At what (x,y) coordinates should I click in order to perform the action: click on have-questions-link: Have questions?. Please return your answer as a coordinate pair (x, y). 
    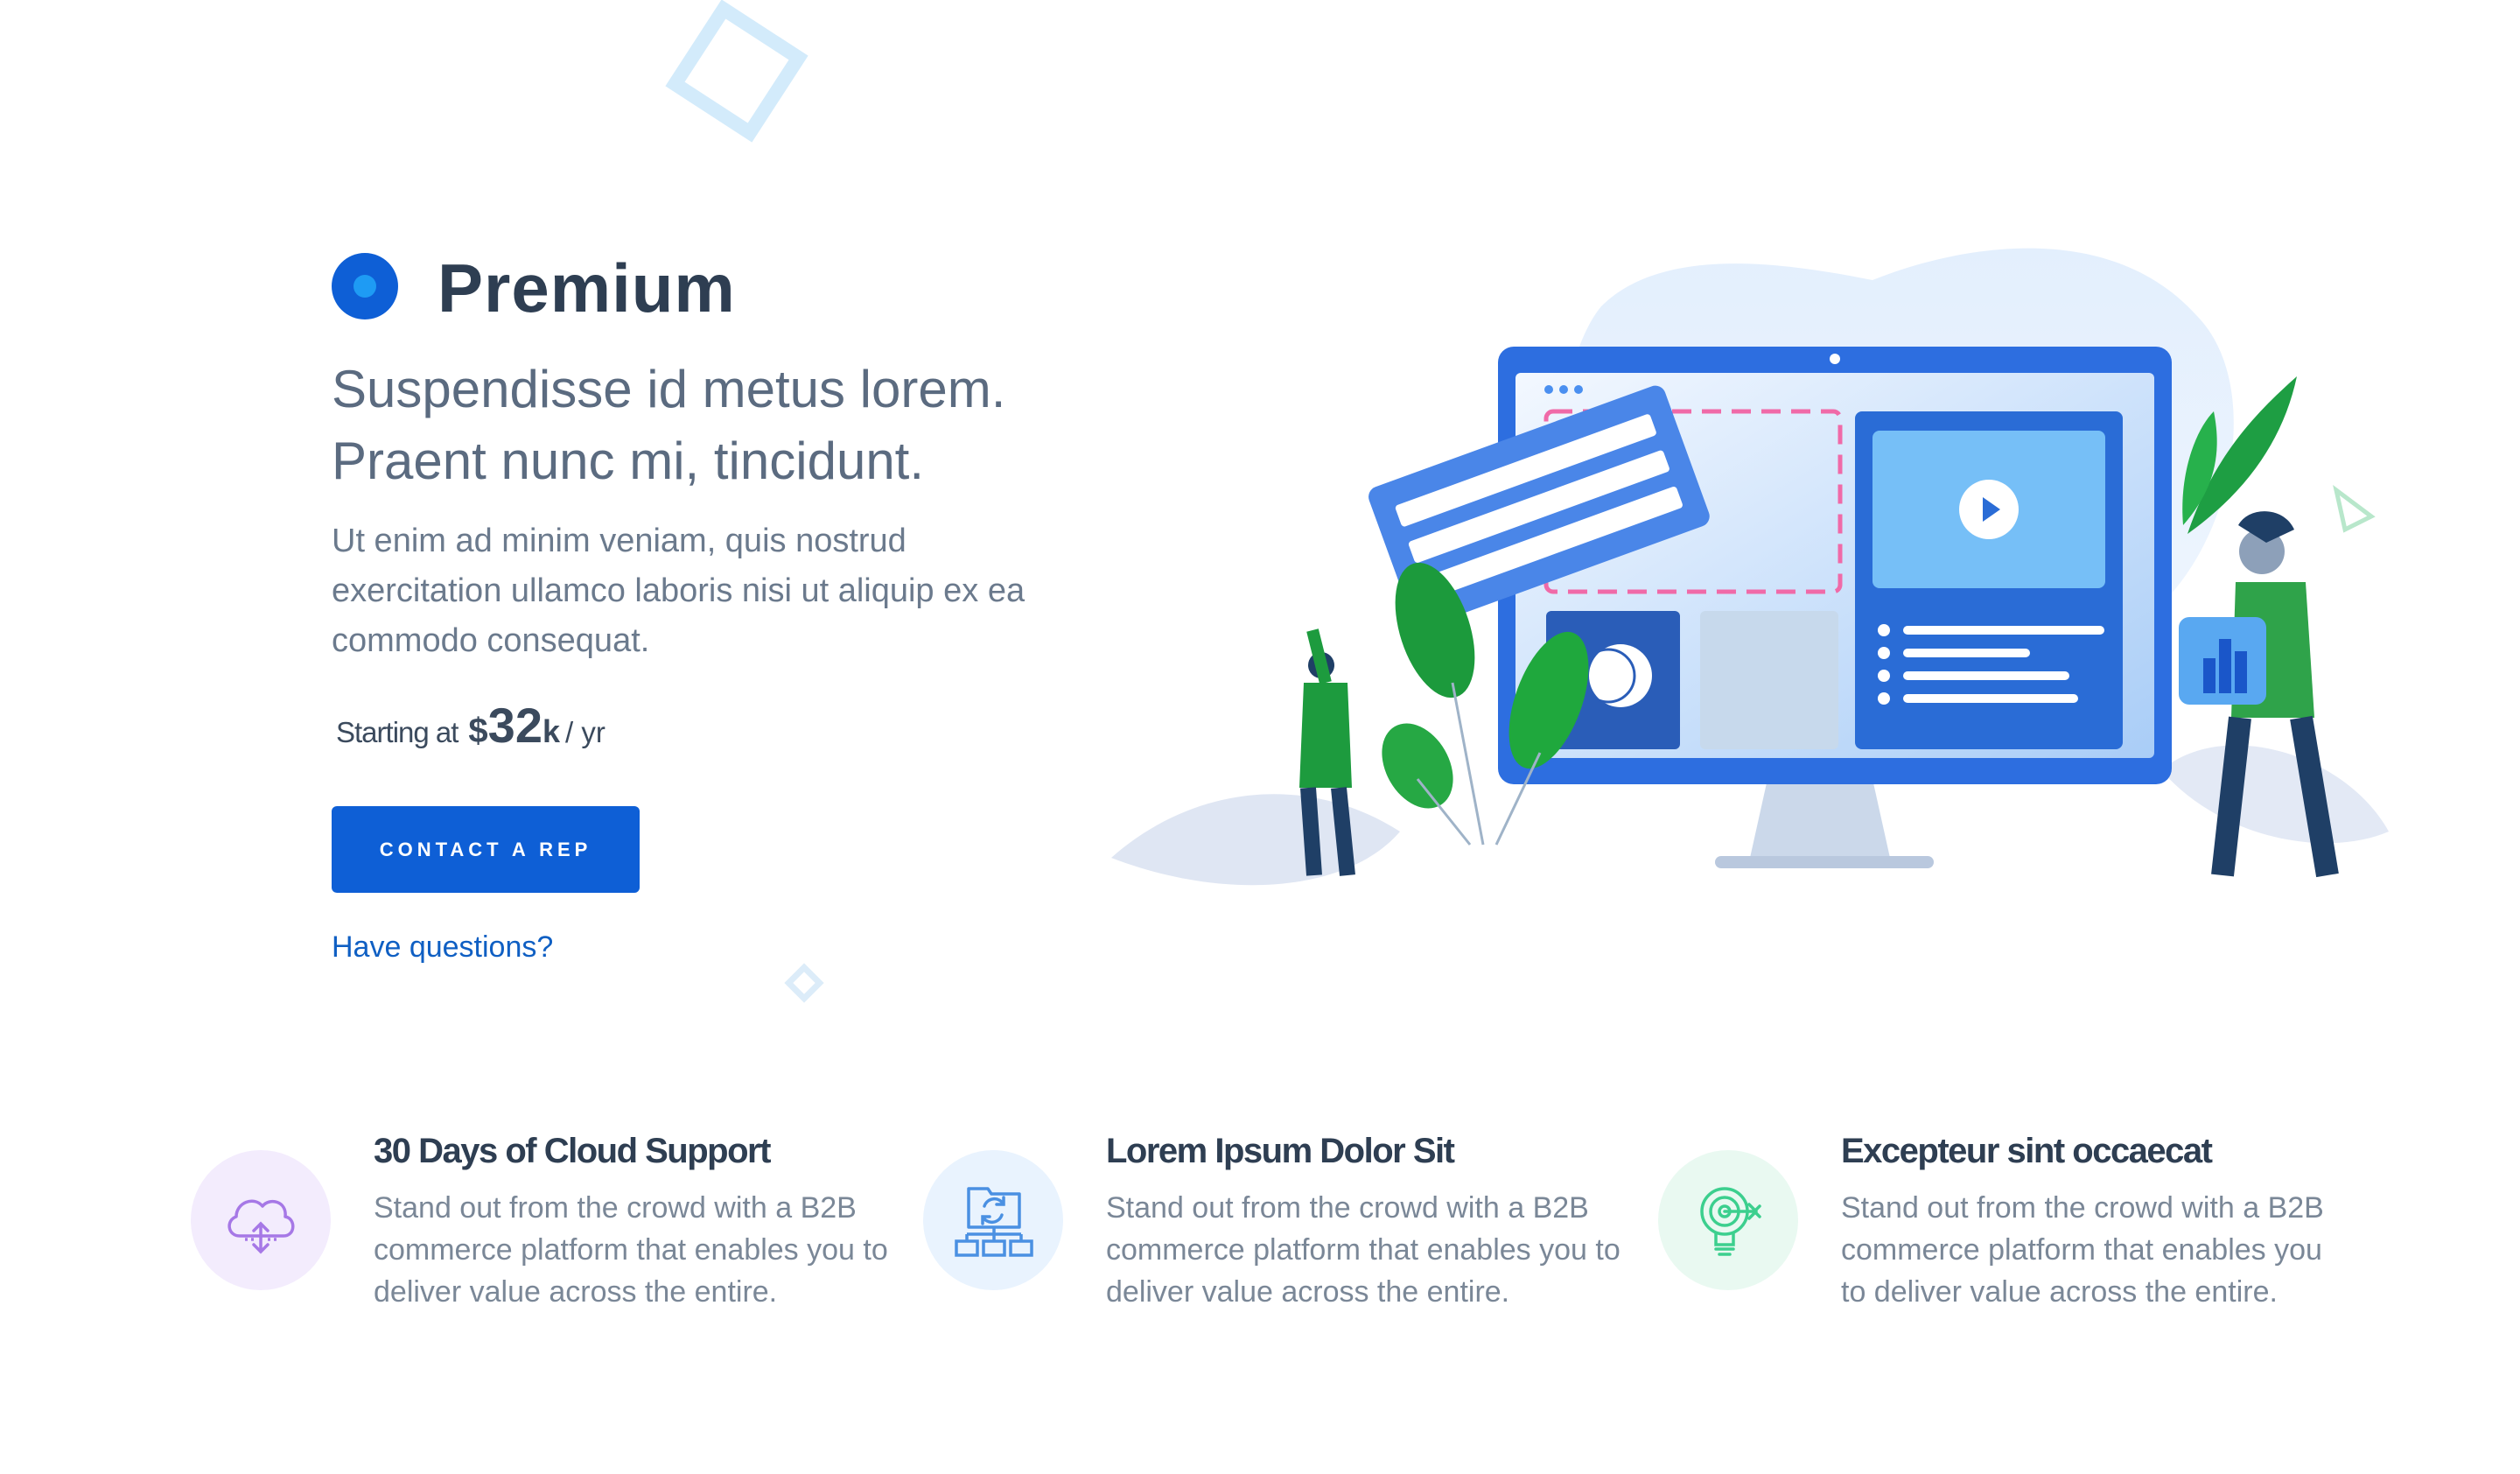
    Looking at the image, I should click on (442, 947).